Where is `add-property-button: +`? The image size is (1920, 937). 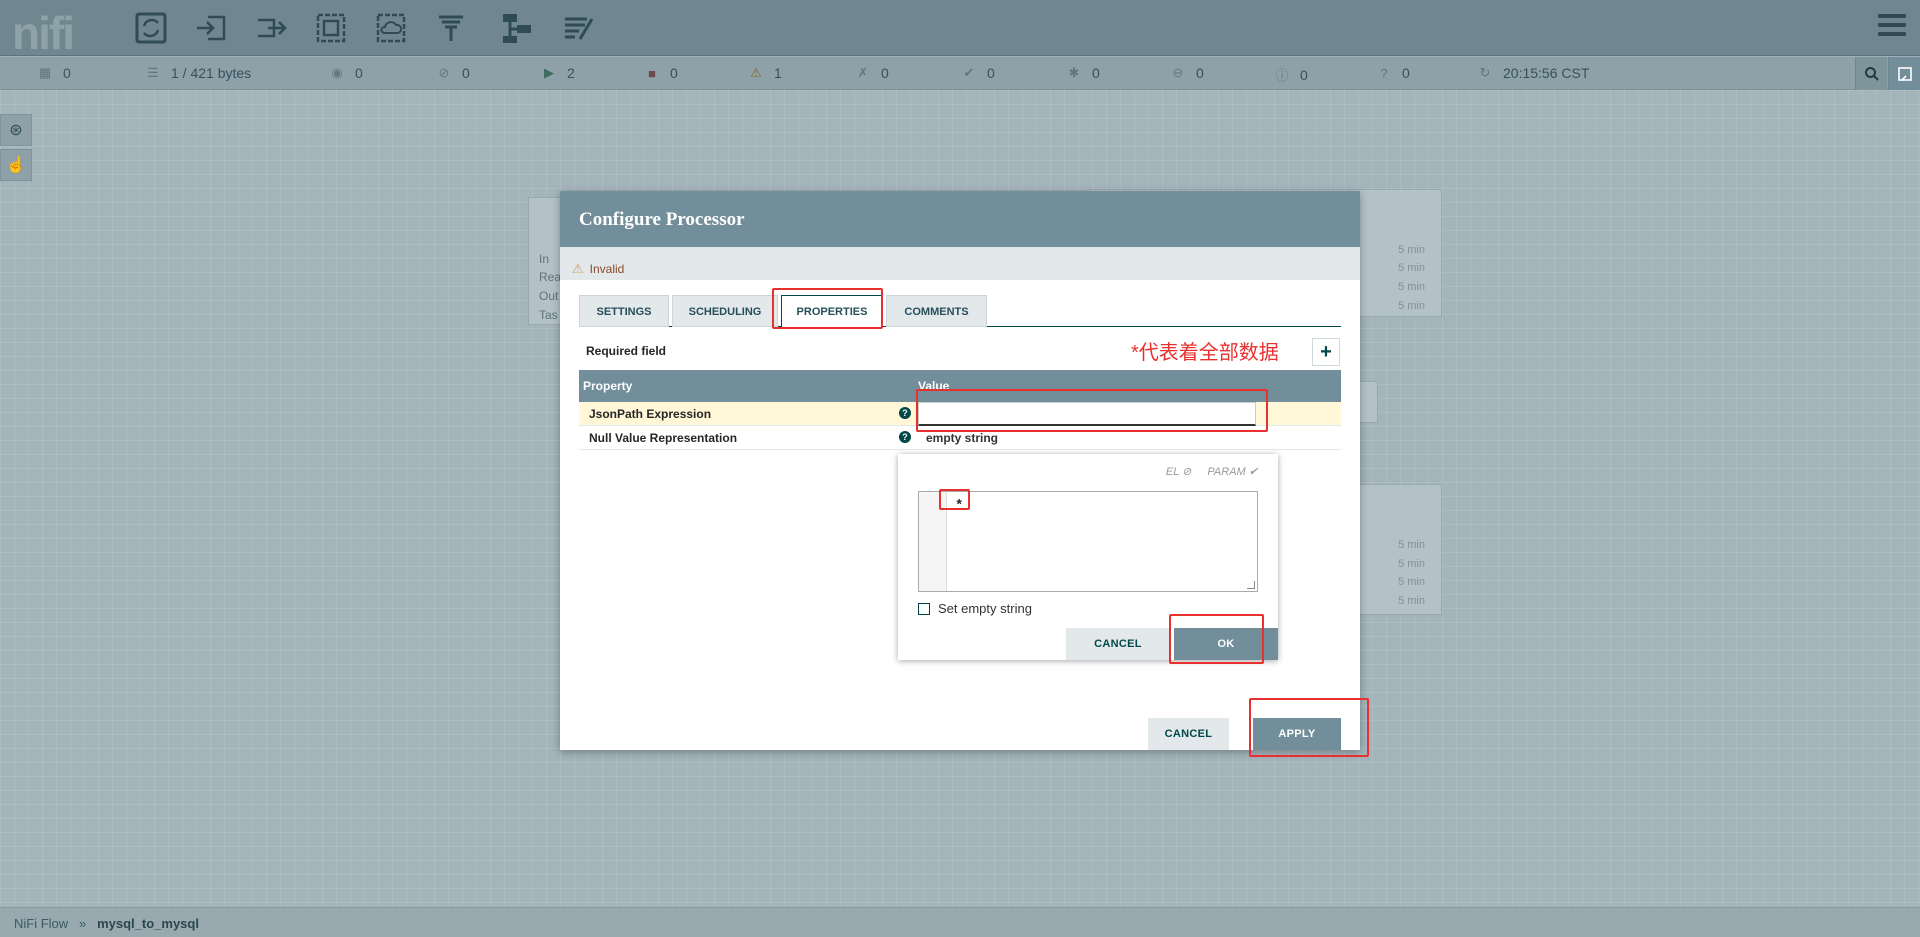
add-property-button: + is located at coordinates (1326, 352).